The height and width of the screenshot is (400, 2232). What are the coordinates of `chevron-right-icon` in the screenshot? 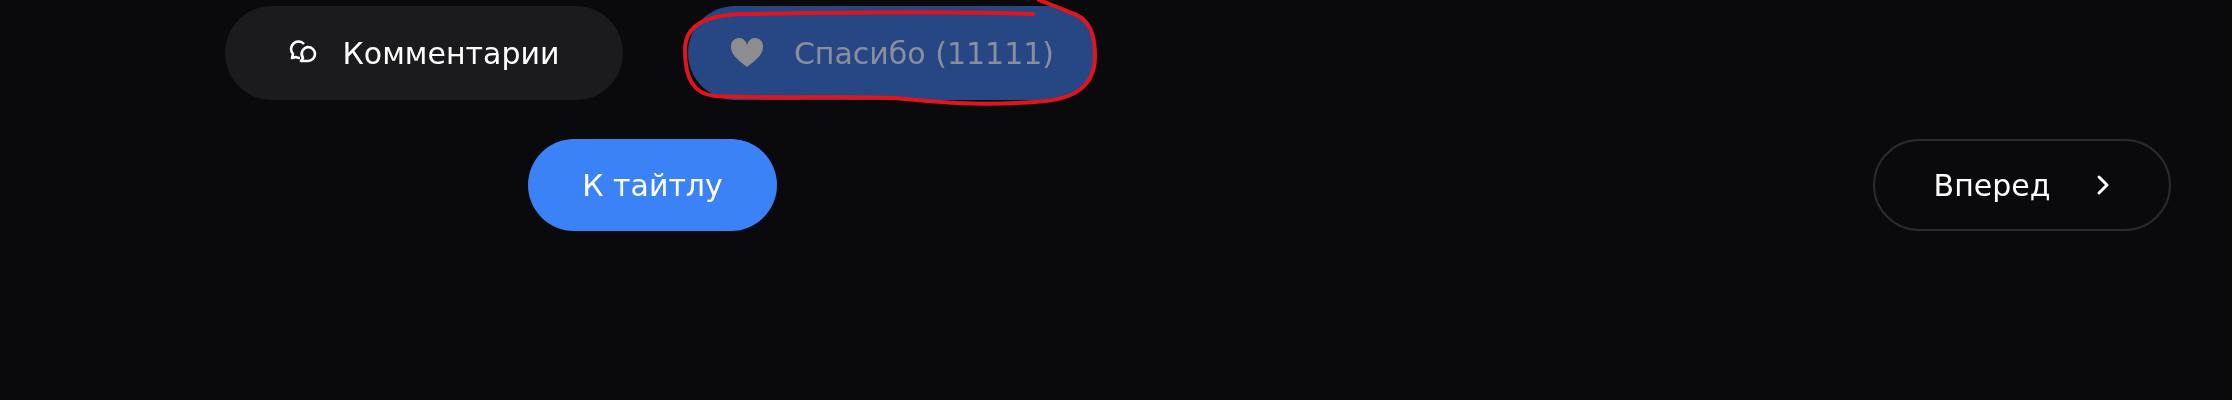 It's located at (2103, 185).